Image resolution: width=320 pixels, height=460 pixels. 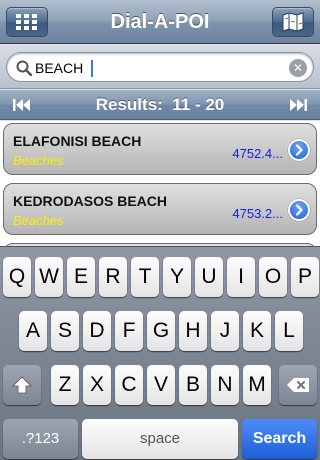 What do you see at coordinates (209, 277) in the screenshot?
I see `key-u: U` at bounding box center [209, 277].